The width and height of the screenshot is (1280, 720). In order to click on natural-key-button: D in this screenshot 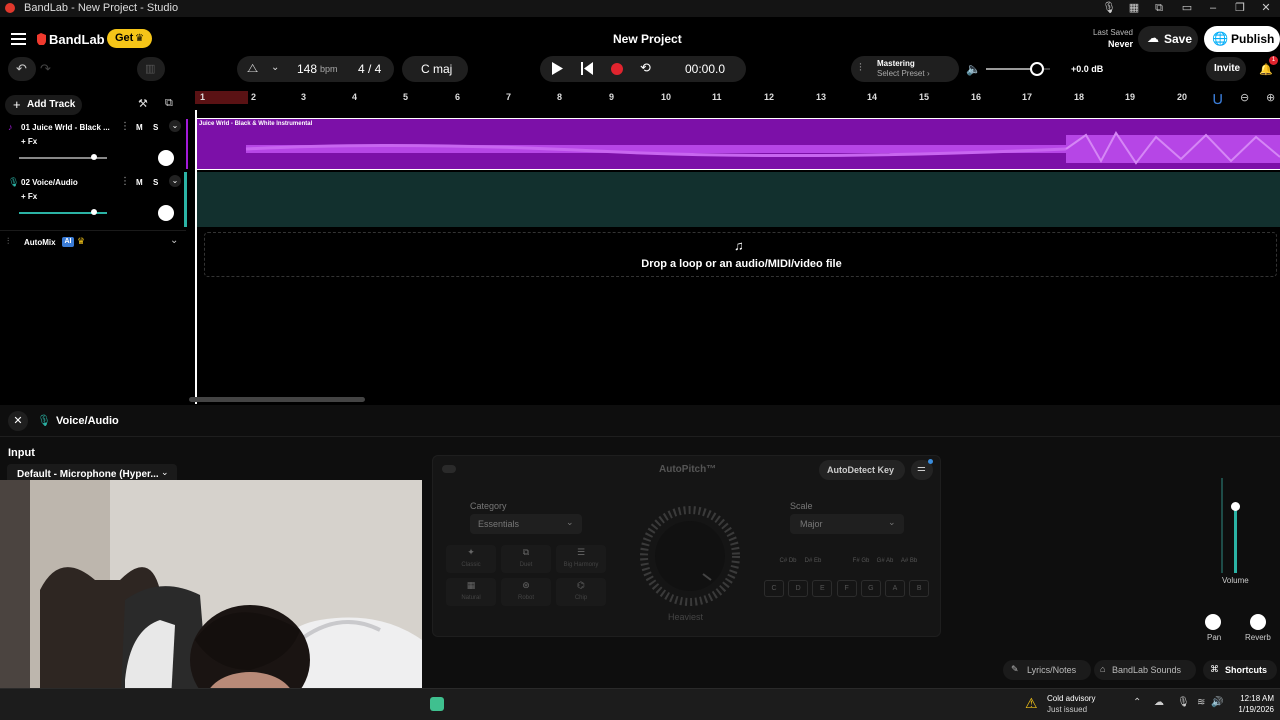, I will do `click(798, 588)`.